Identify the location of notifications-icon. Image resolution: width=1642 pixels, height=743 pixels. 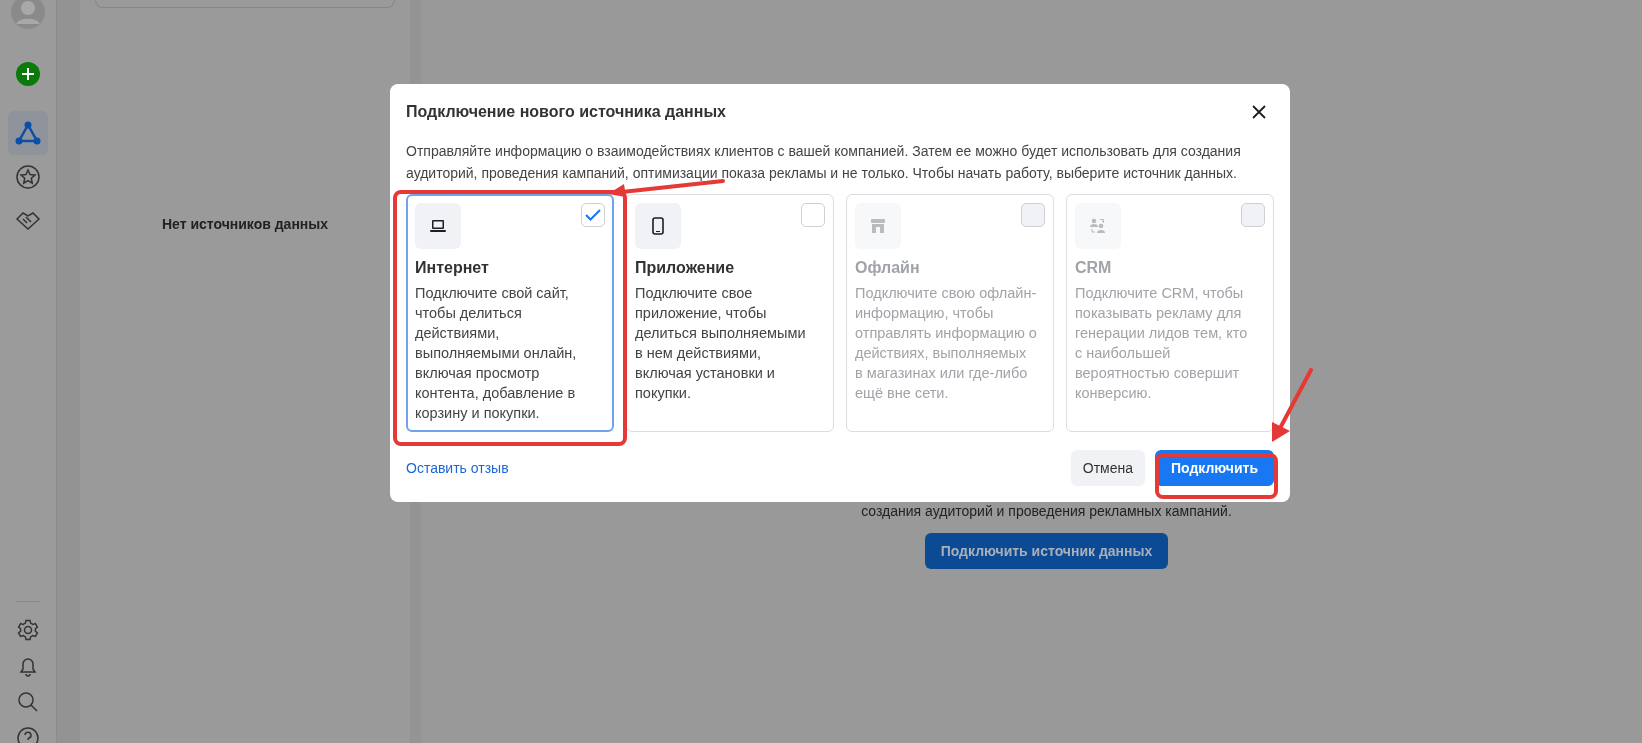
(28, 666).